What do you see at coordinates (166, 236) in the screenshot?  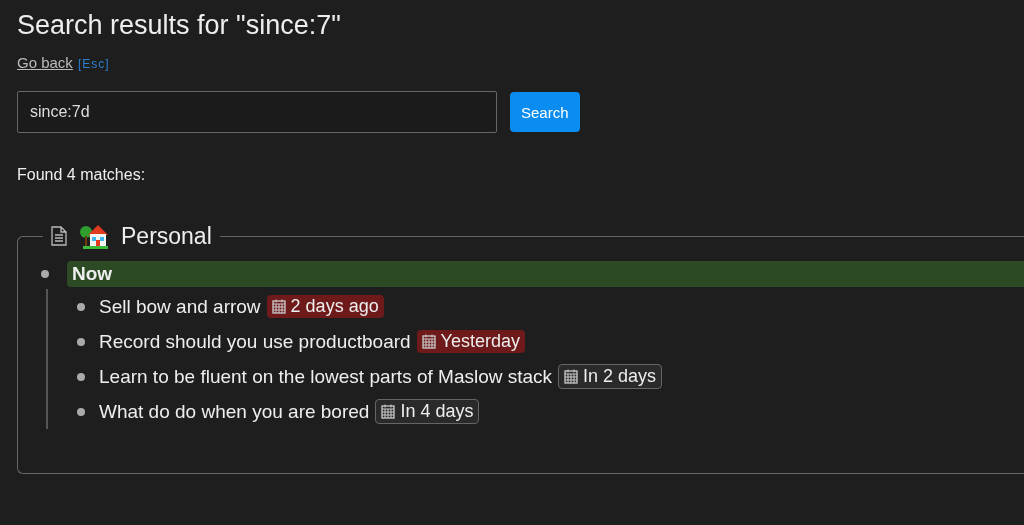 I see `group-title: Personal` at bounding box center [166, 236].